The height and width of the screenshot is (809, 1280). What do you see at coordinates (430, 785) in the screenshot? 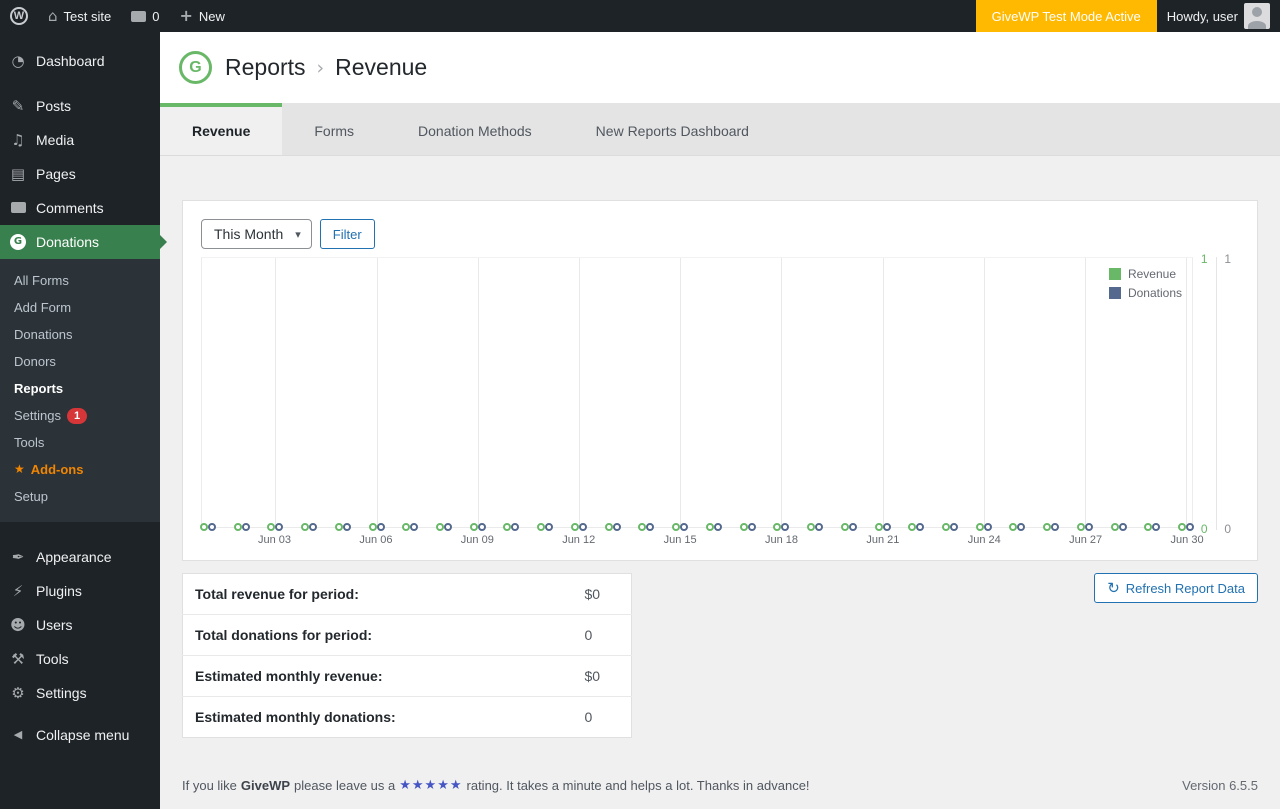
I see `five-stars-link: ★★★★★` at bounding box center [430, 785].